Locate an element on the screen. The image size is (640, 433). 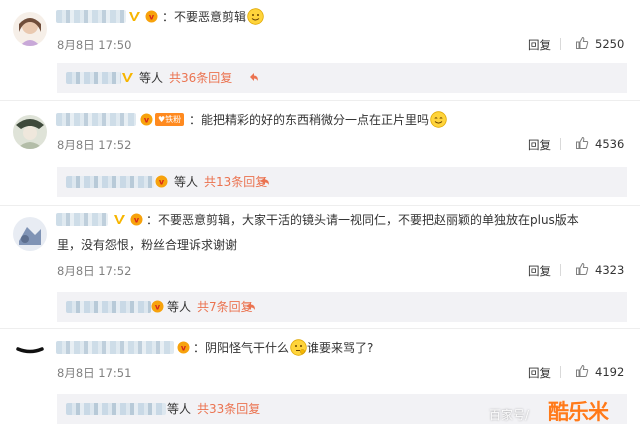
like-count: 4323 is located at coordinates (610, 270).